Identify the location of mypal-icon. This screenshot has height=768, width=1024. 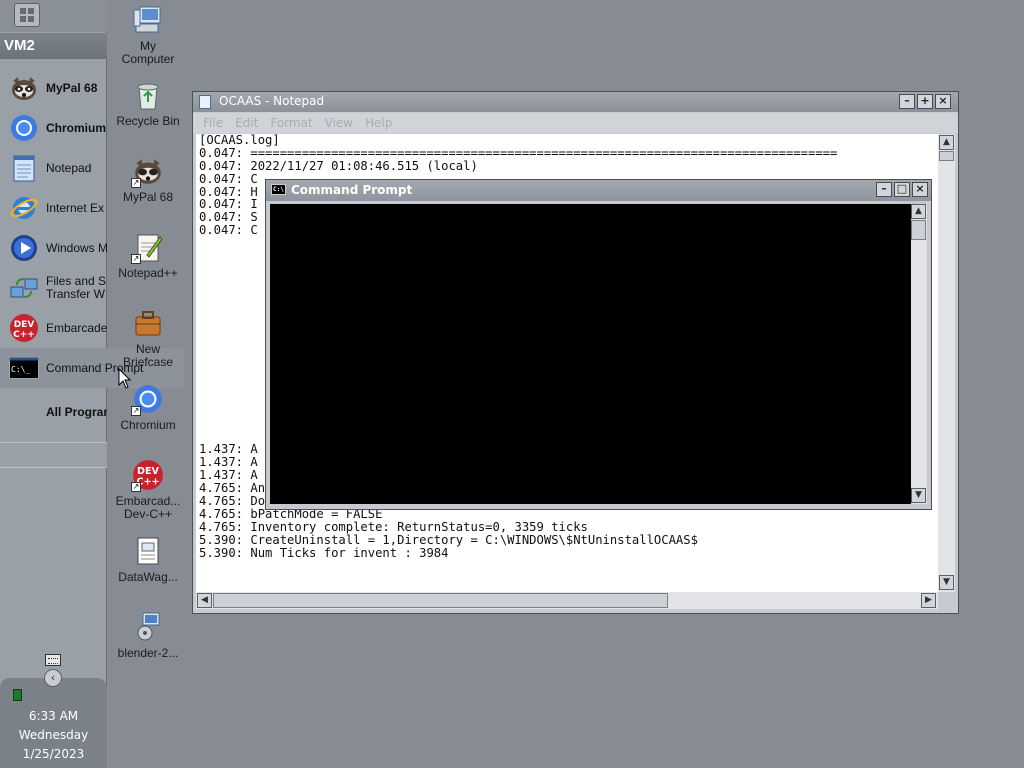
(24, 88).